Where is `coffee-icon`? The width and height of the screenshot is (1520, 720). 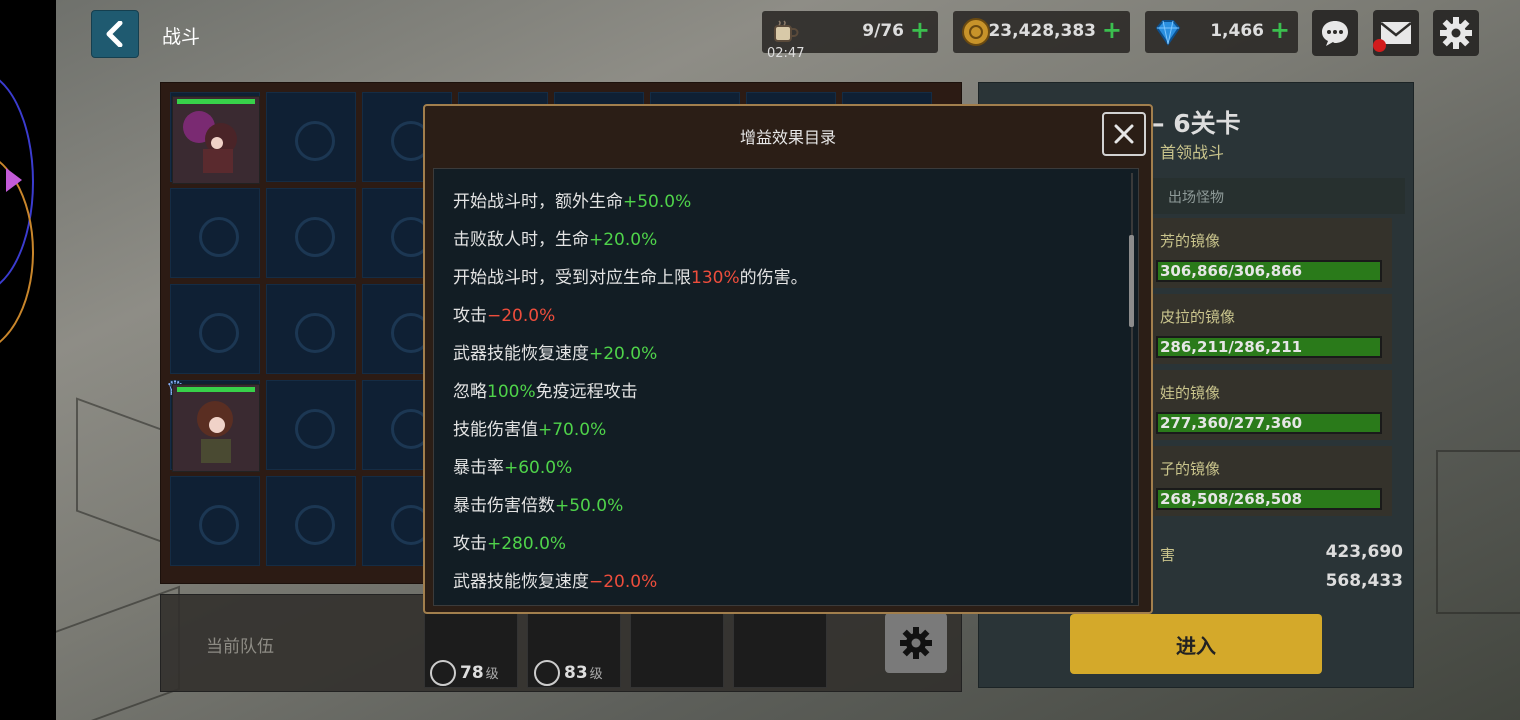 coffee-icon is located at coordinates (786, 31).